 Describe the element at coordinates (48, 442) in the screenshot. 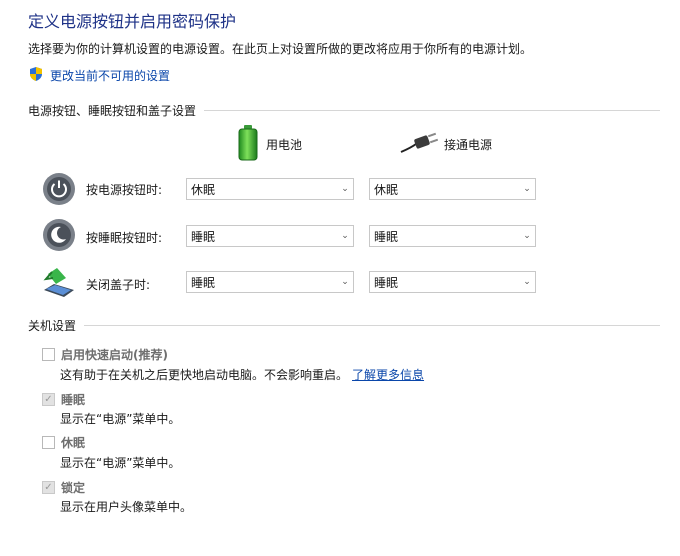

I see `hibernate-checkbox` at that location.